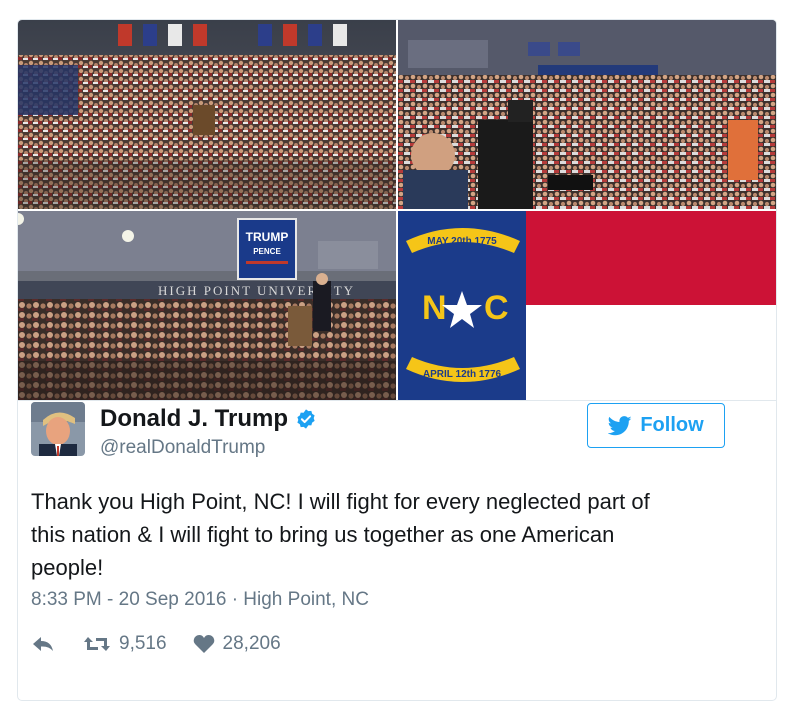 The width and height of the screenshot is (799, 726). What do you see at coordinates (620, 425) in the screenshot?
I see `twitter-bird-icon` at bounding box center [620, 425].